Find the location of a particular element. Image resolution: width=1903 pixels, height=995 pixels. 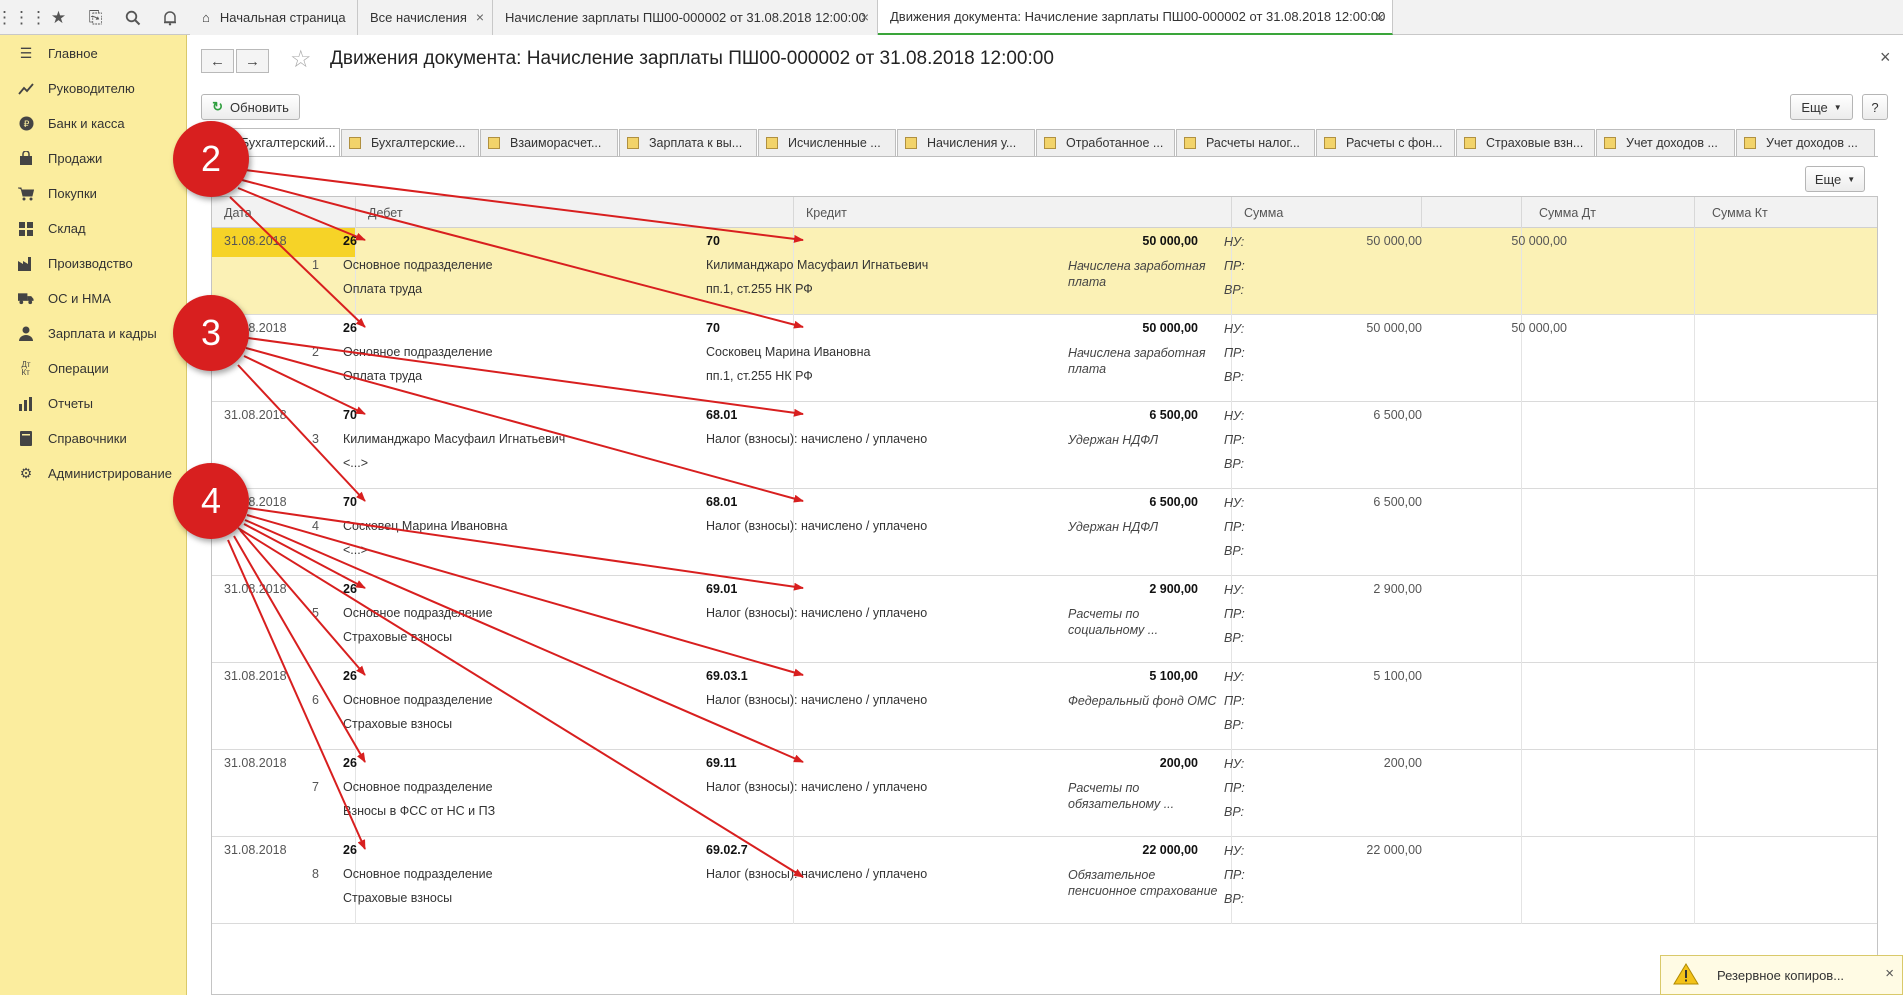

forward-button: → is located at coordinates (252, 61).